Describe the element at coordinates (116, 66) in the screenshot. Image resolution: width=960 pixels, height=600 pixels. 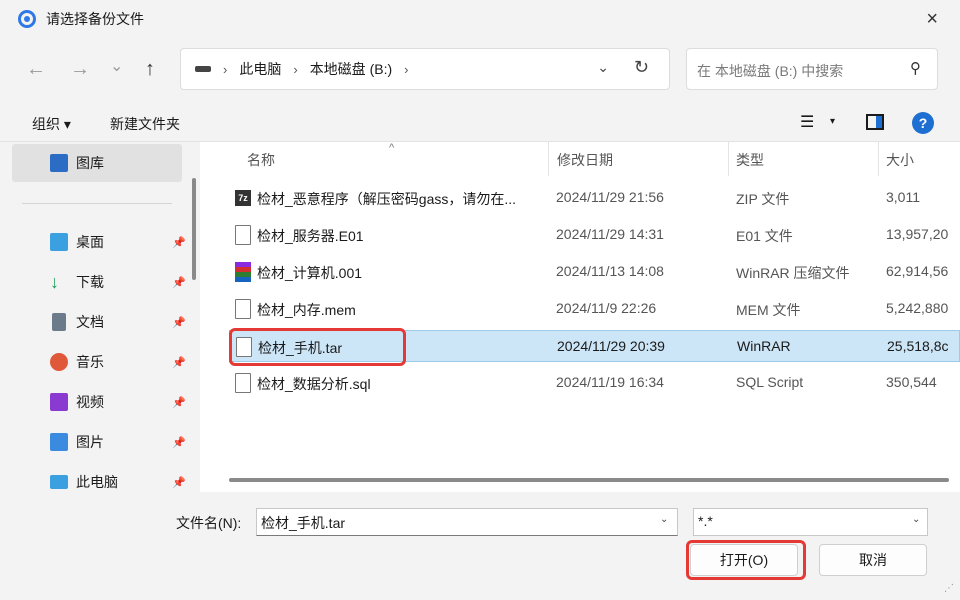
I see `recent-locations-icon: ⌄` at that location.